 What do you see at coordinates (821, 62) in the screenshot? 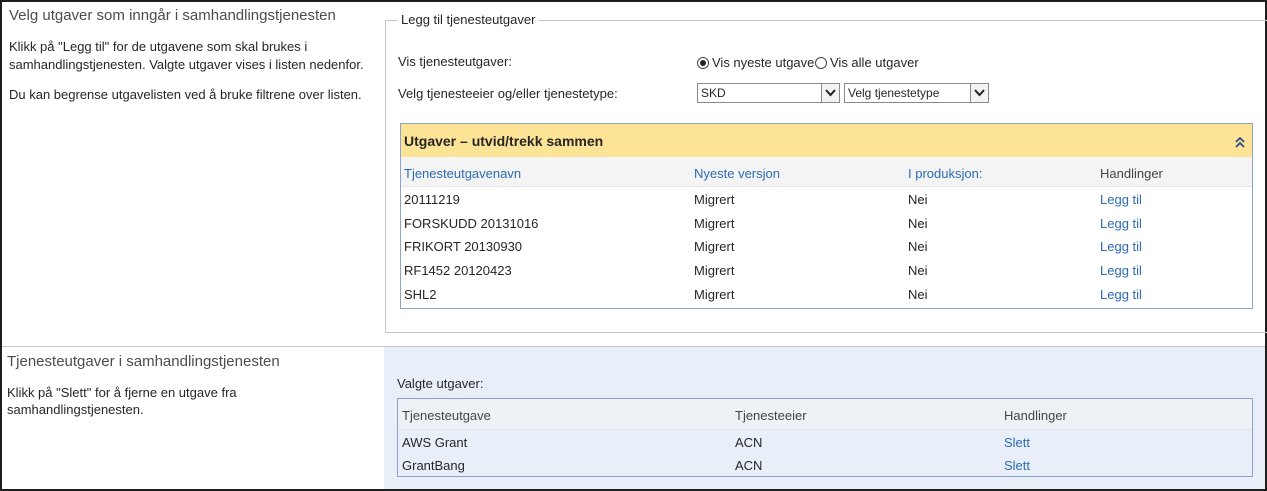
I see `radio-indicator` at bounding box center [821, 62].